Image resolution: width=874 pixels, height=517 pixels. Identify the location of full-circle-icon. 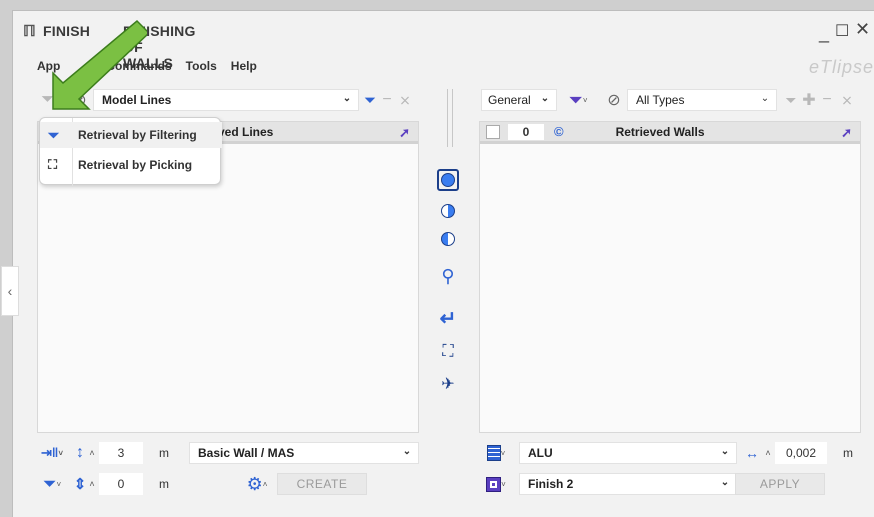
(448, 180).